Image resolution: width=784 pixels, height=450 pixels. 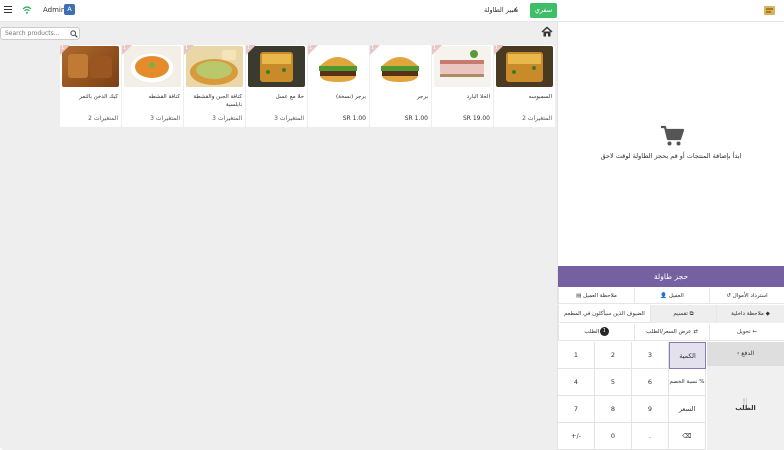 What do you see at coordinates (8, 10) in the screenshot?
I see `menu-icon` at bounding box center [8, 10].